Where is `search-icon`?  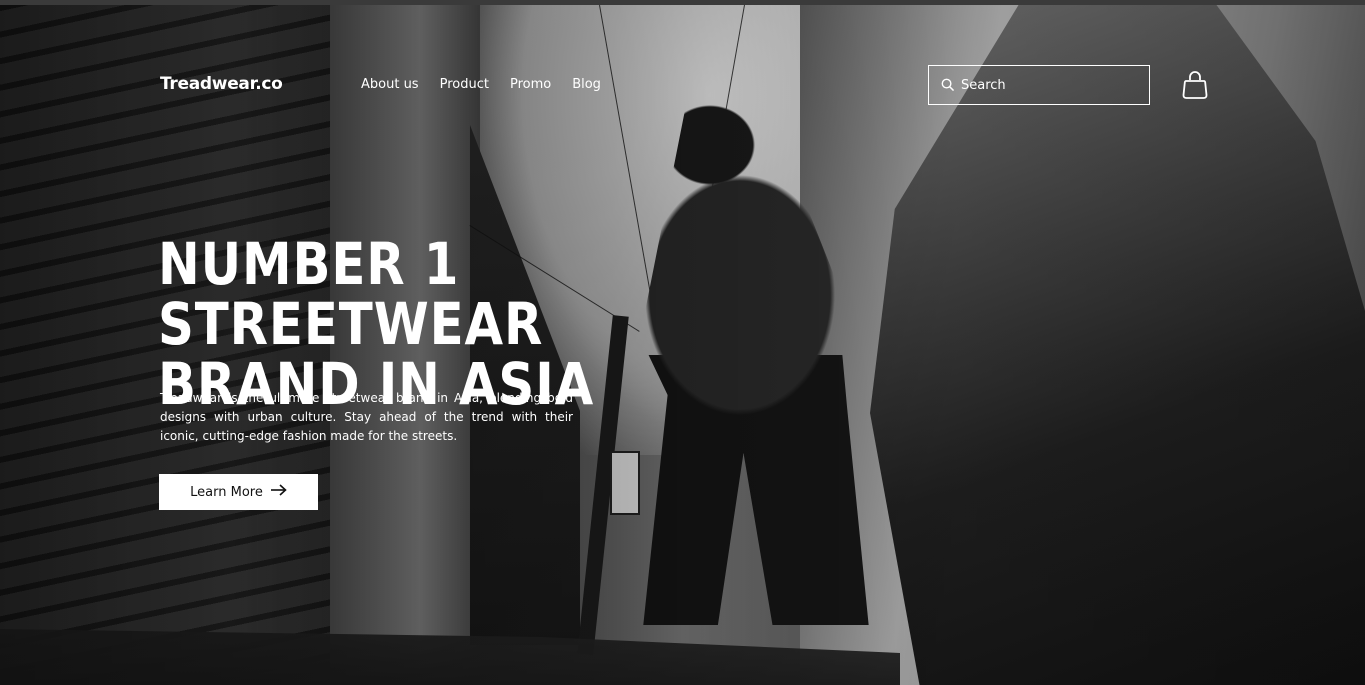 search-icon is located at coordinates (947, 85).